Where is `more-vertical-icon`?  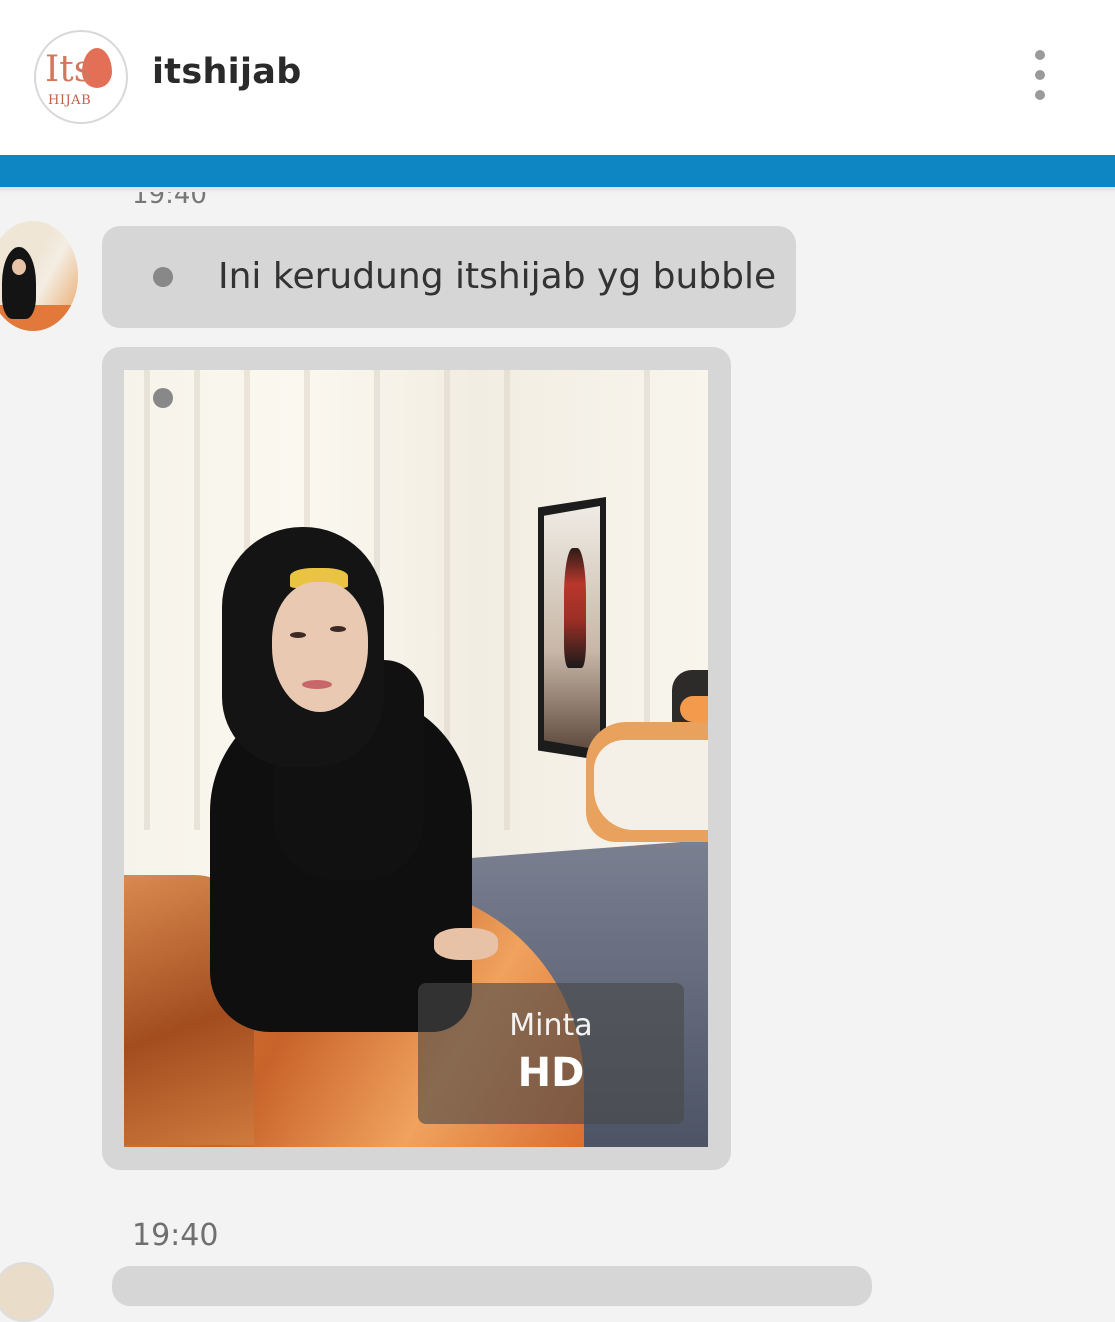
more-vertical-icon is located at coordinates (1040, 76).